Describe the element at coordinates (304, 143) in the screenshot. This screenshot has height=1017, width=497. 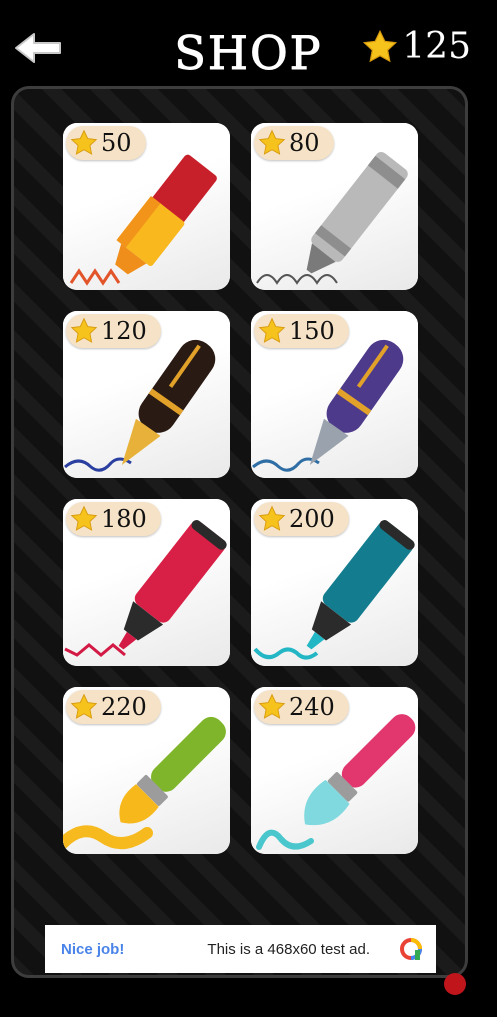
I see `price-value: 80` at that location.